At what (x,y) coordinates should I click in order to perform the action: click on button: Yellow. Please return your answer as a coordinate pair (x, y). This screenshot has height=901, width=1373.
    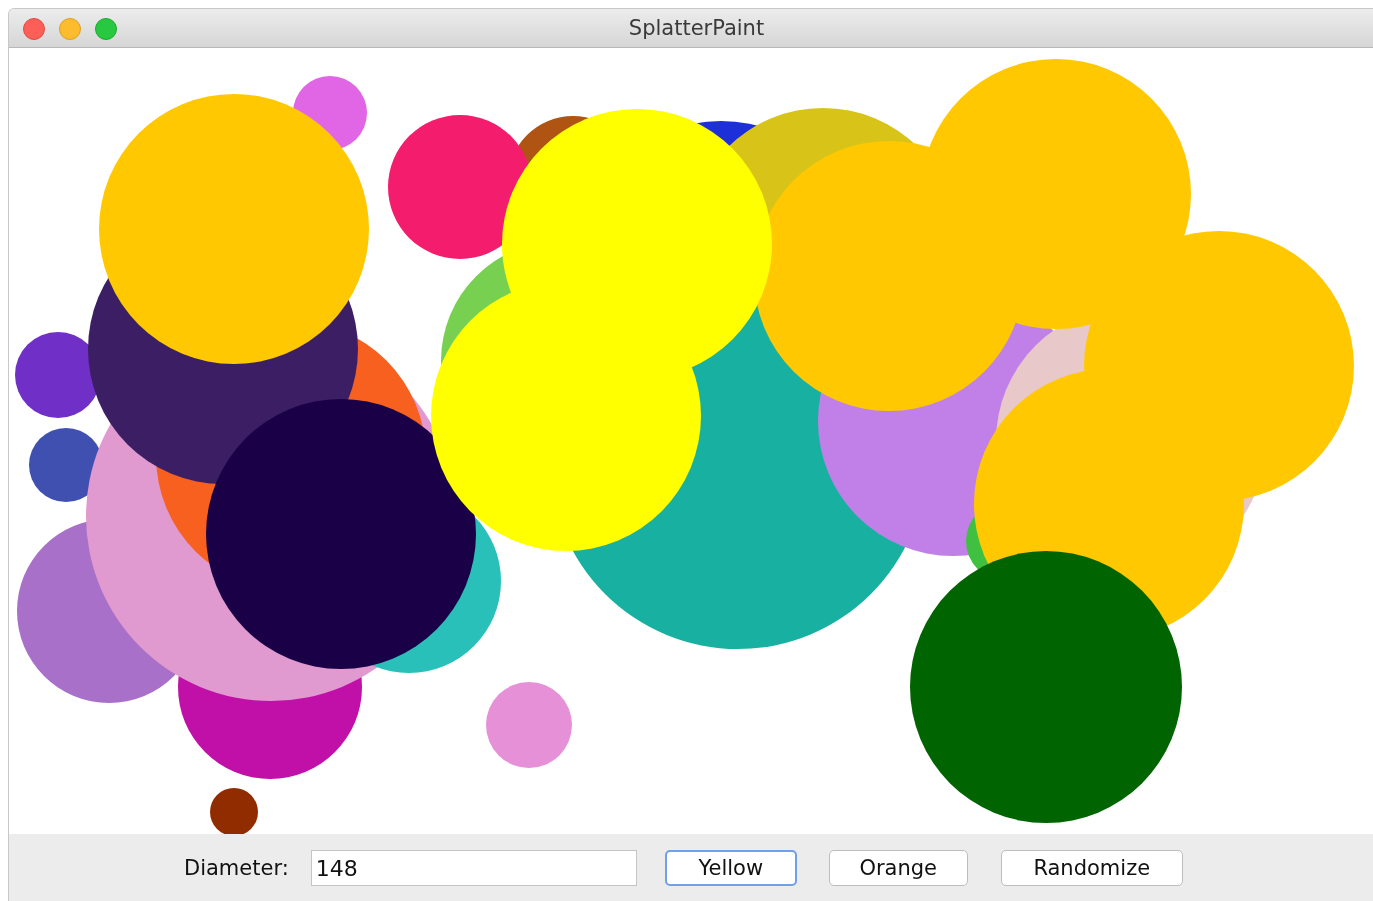
    Looking at the image, I should click on (730, 868).